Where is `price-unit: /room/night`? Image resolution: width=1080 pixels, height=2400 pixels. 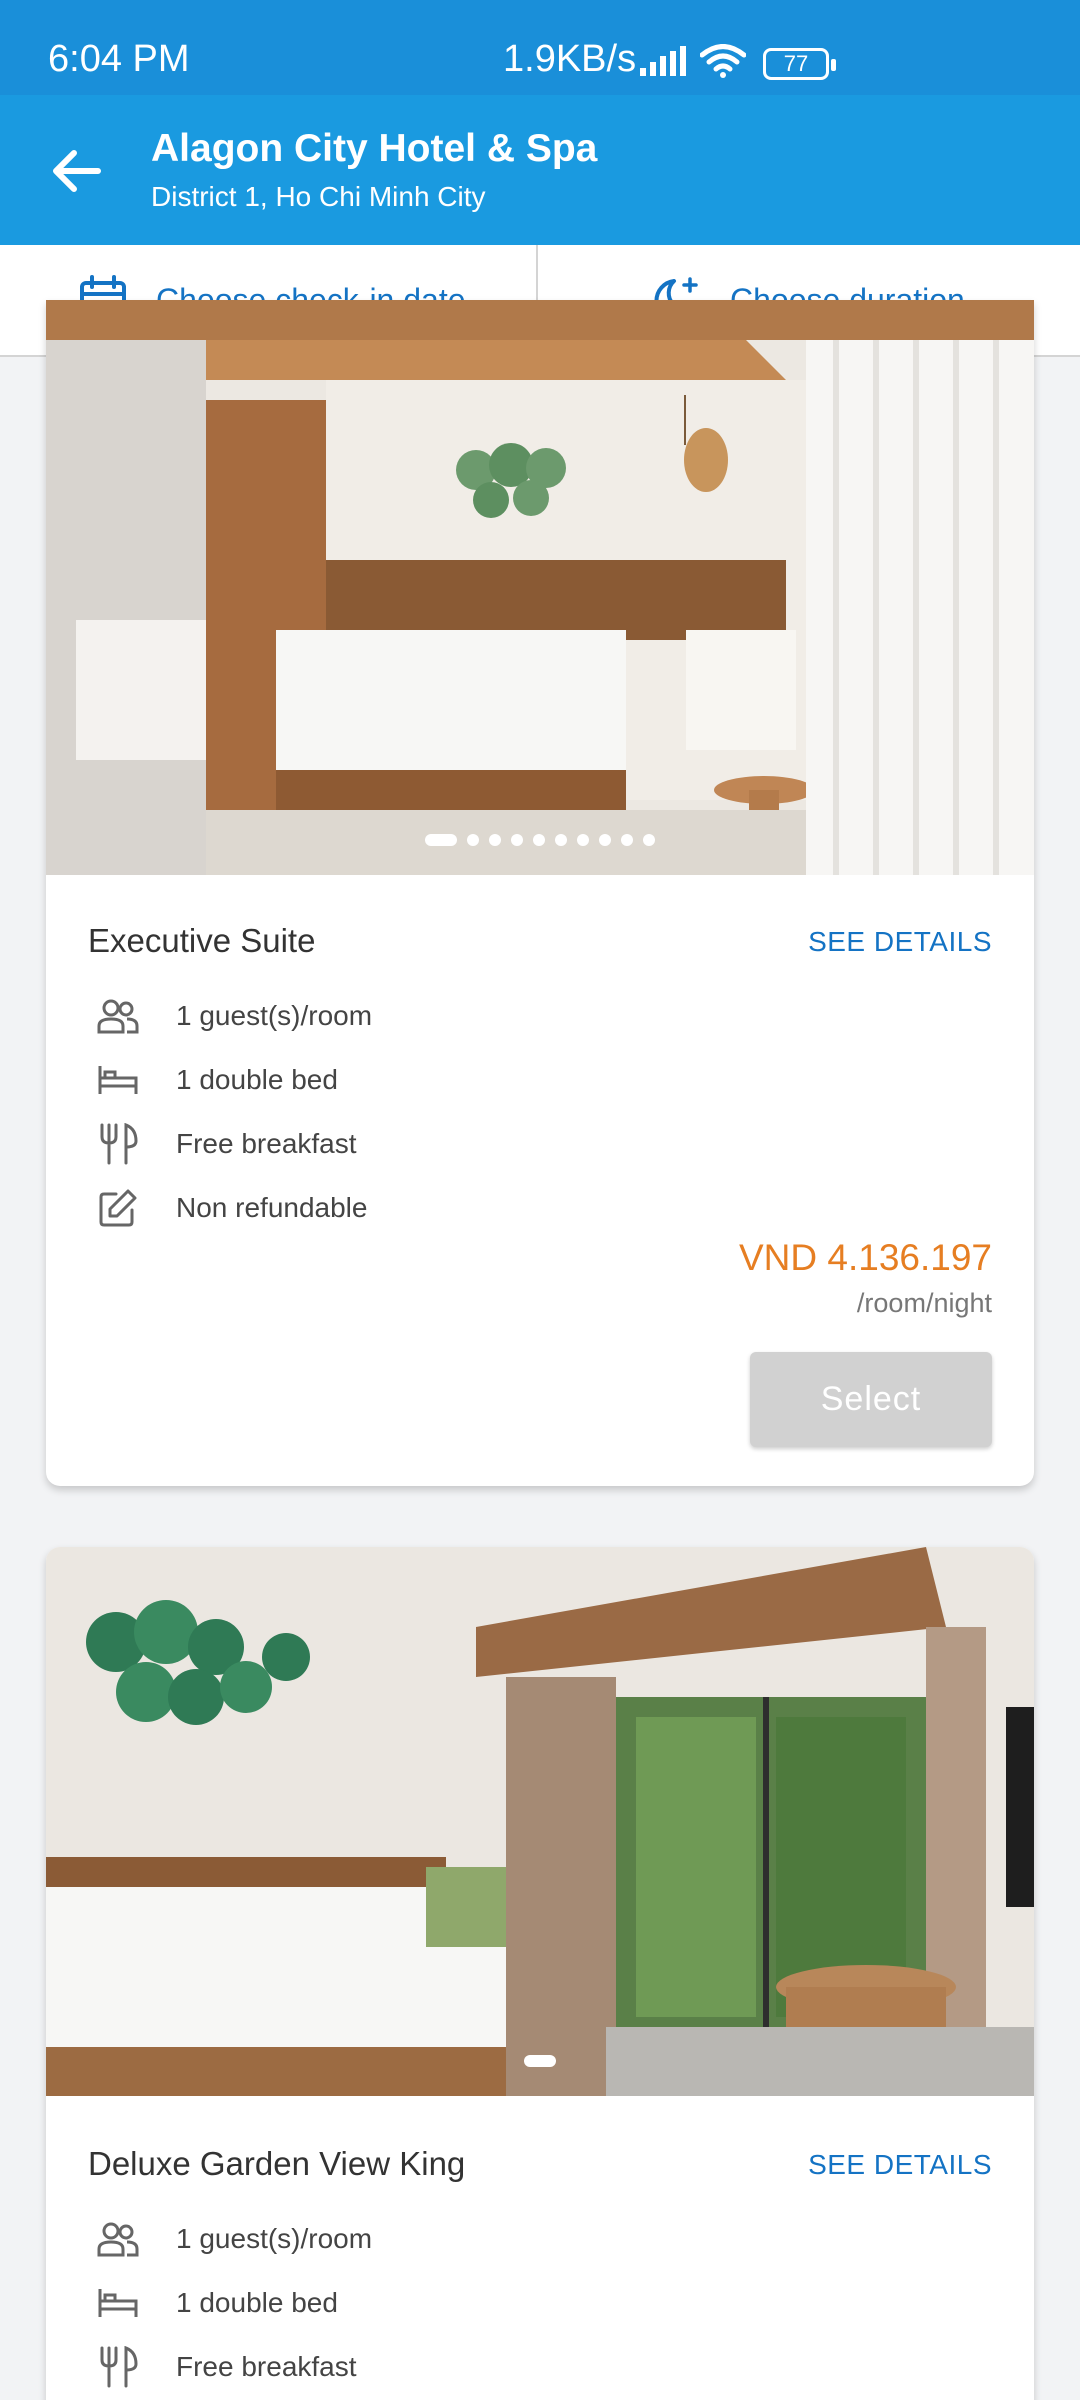 price-unit: /room/night is located at coordinates (924, 1303).